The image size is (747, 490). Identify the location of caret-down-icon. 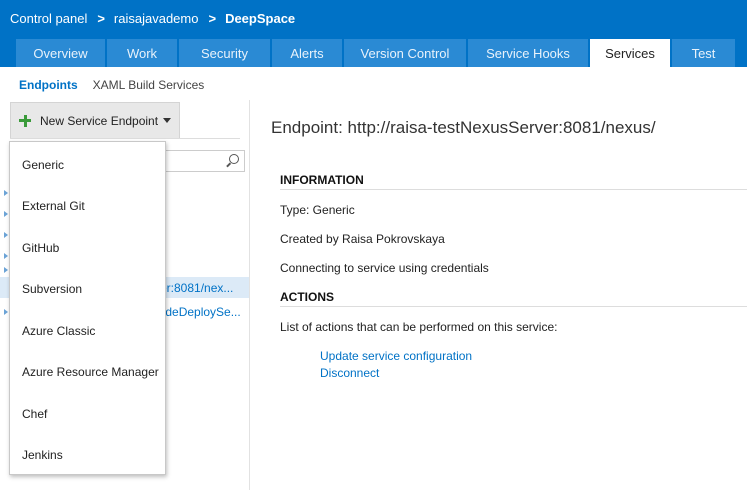
(167, 120).